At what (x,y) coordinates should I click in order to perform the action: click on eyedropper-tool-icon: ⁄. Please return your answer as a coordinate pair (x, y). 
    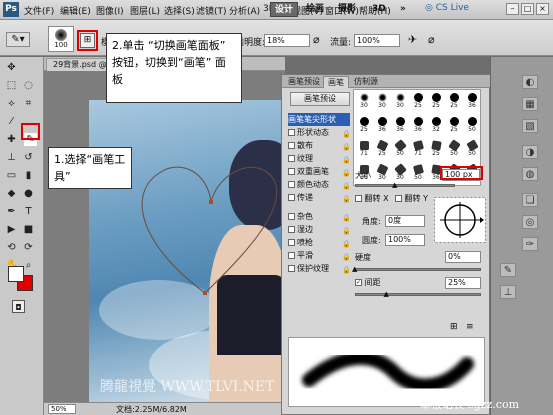
    Looking at the image, I should click on (11, 121).